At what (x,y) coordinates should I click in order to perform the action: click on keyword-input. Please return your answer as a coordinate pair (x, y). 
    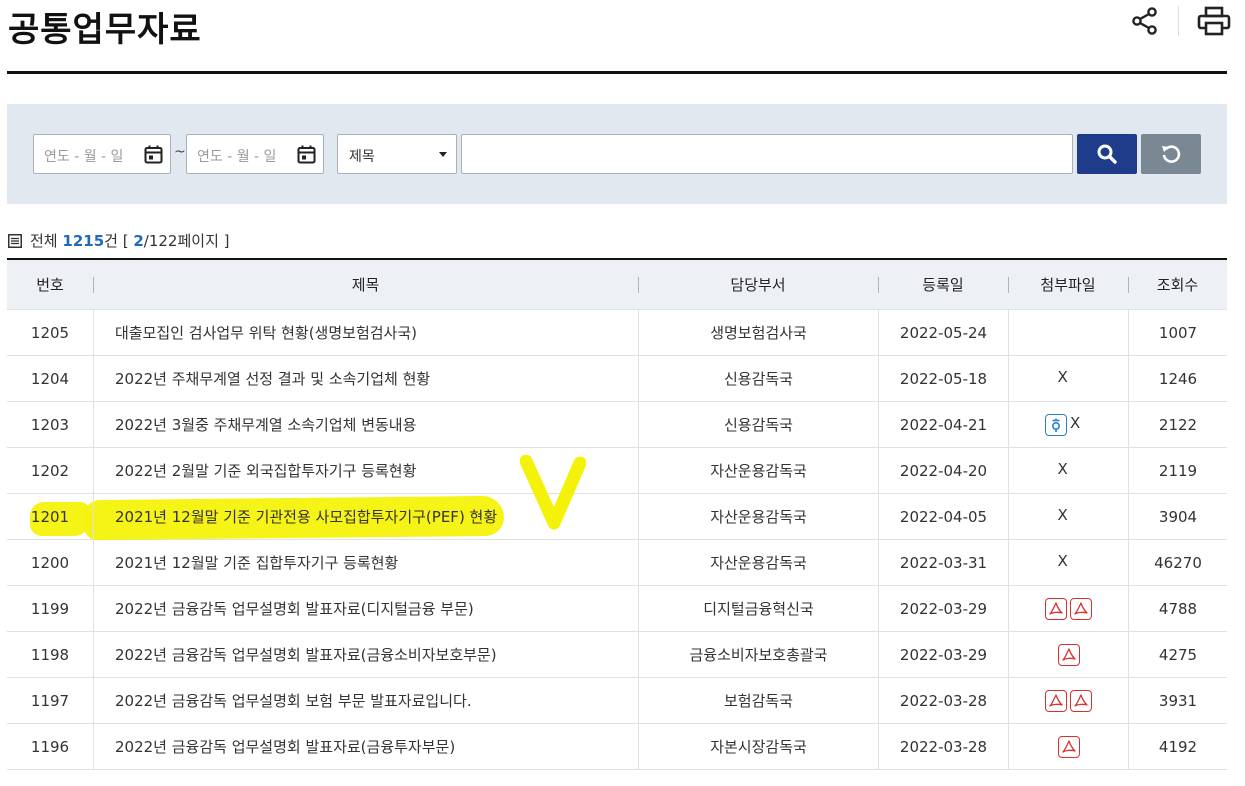
    Looking at the image, I should click on (767, 154).